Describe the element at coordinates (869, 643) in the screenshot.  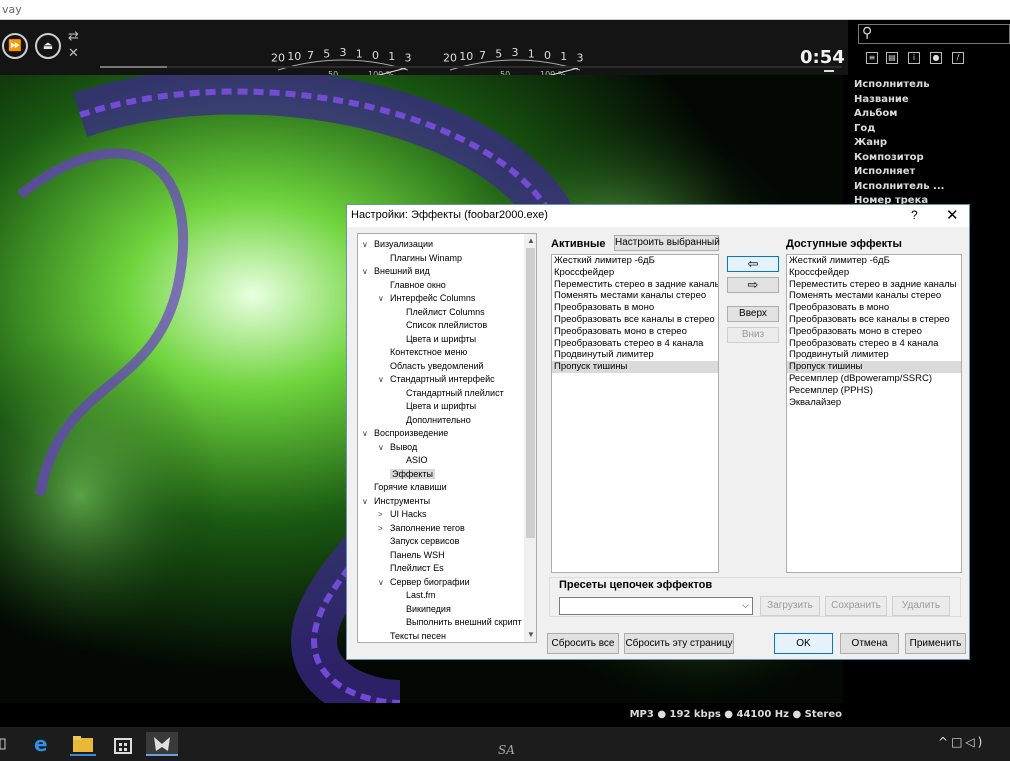
I see `cancel-button: Отмена` at that location.